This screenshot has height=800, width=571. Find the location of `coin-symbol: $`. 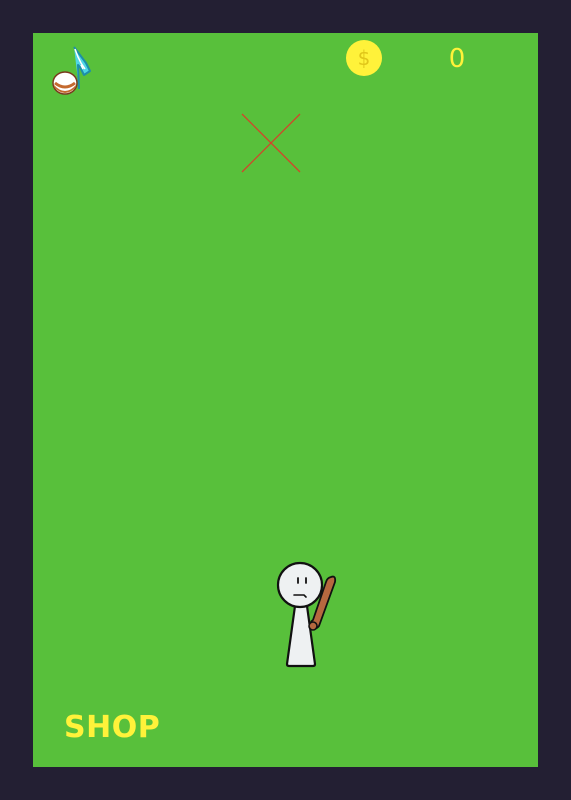

coin-symbol: $ is located at coordinates (364, 58).